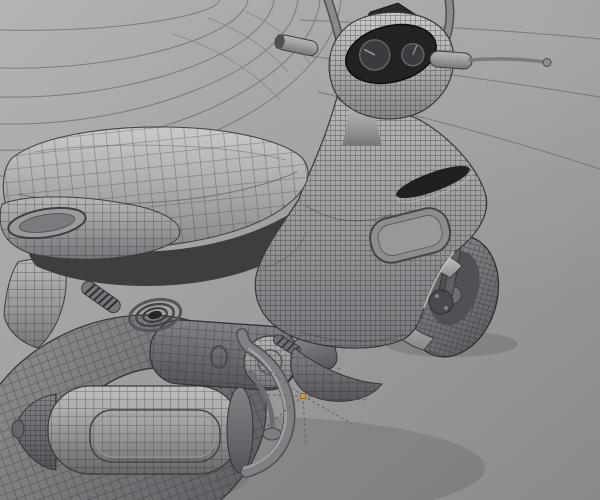 The image size is (600, 500). What do you see at coordinates (441, 302) in the screenshot?
I see `brake-caliper` at bounding box center [441, 302].